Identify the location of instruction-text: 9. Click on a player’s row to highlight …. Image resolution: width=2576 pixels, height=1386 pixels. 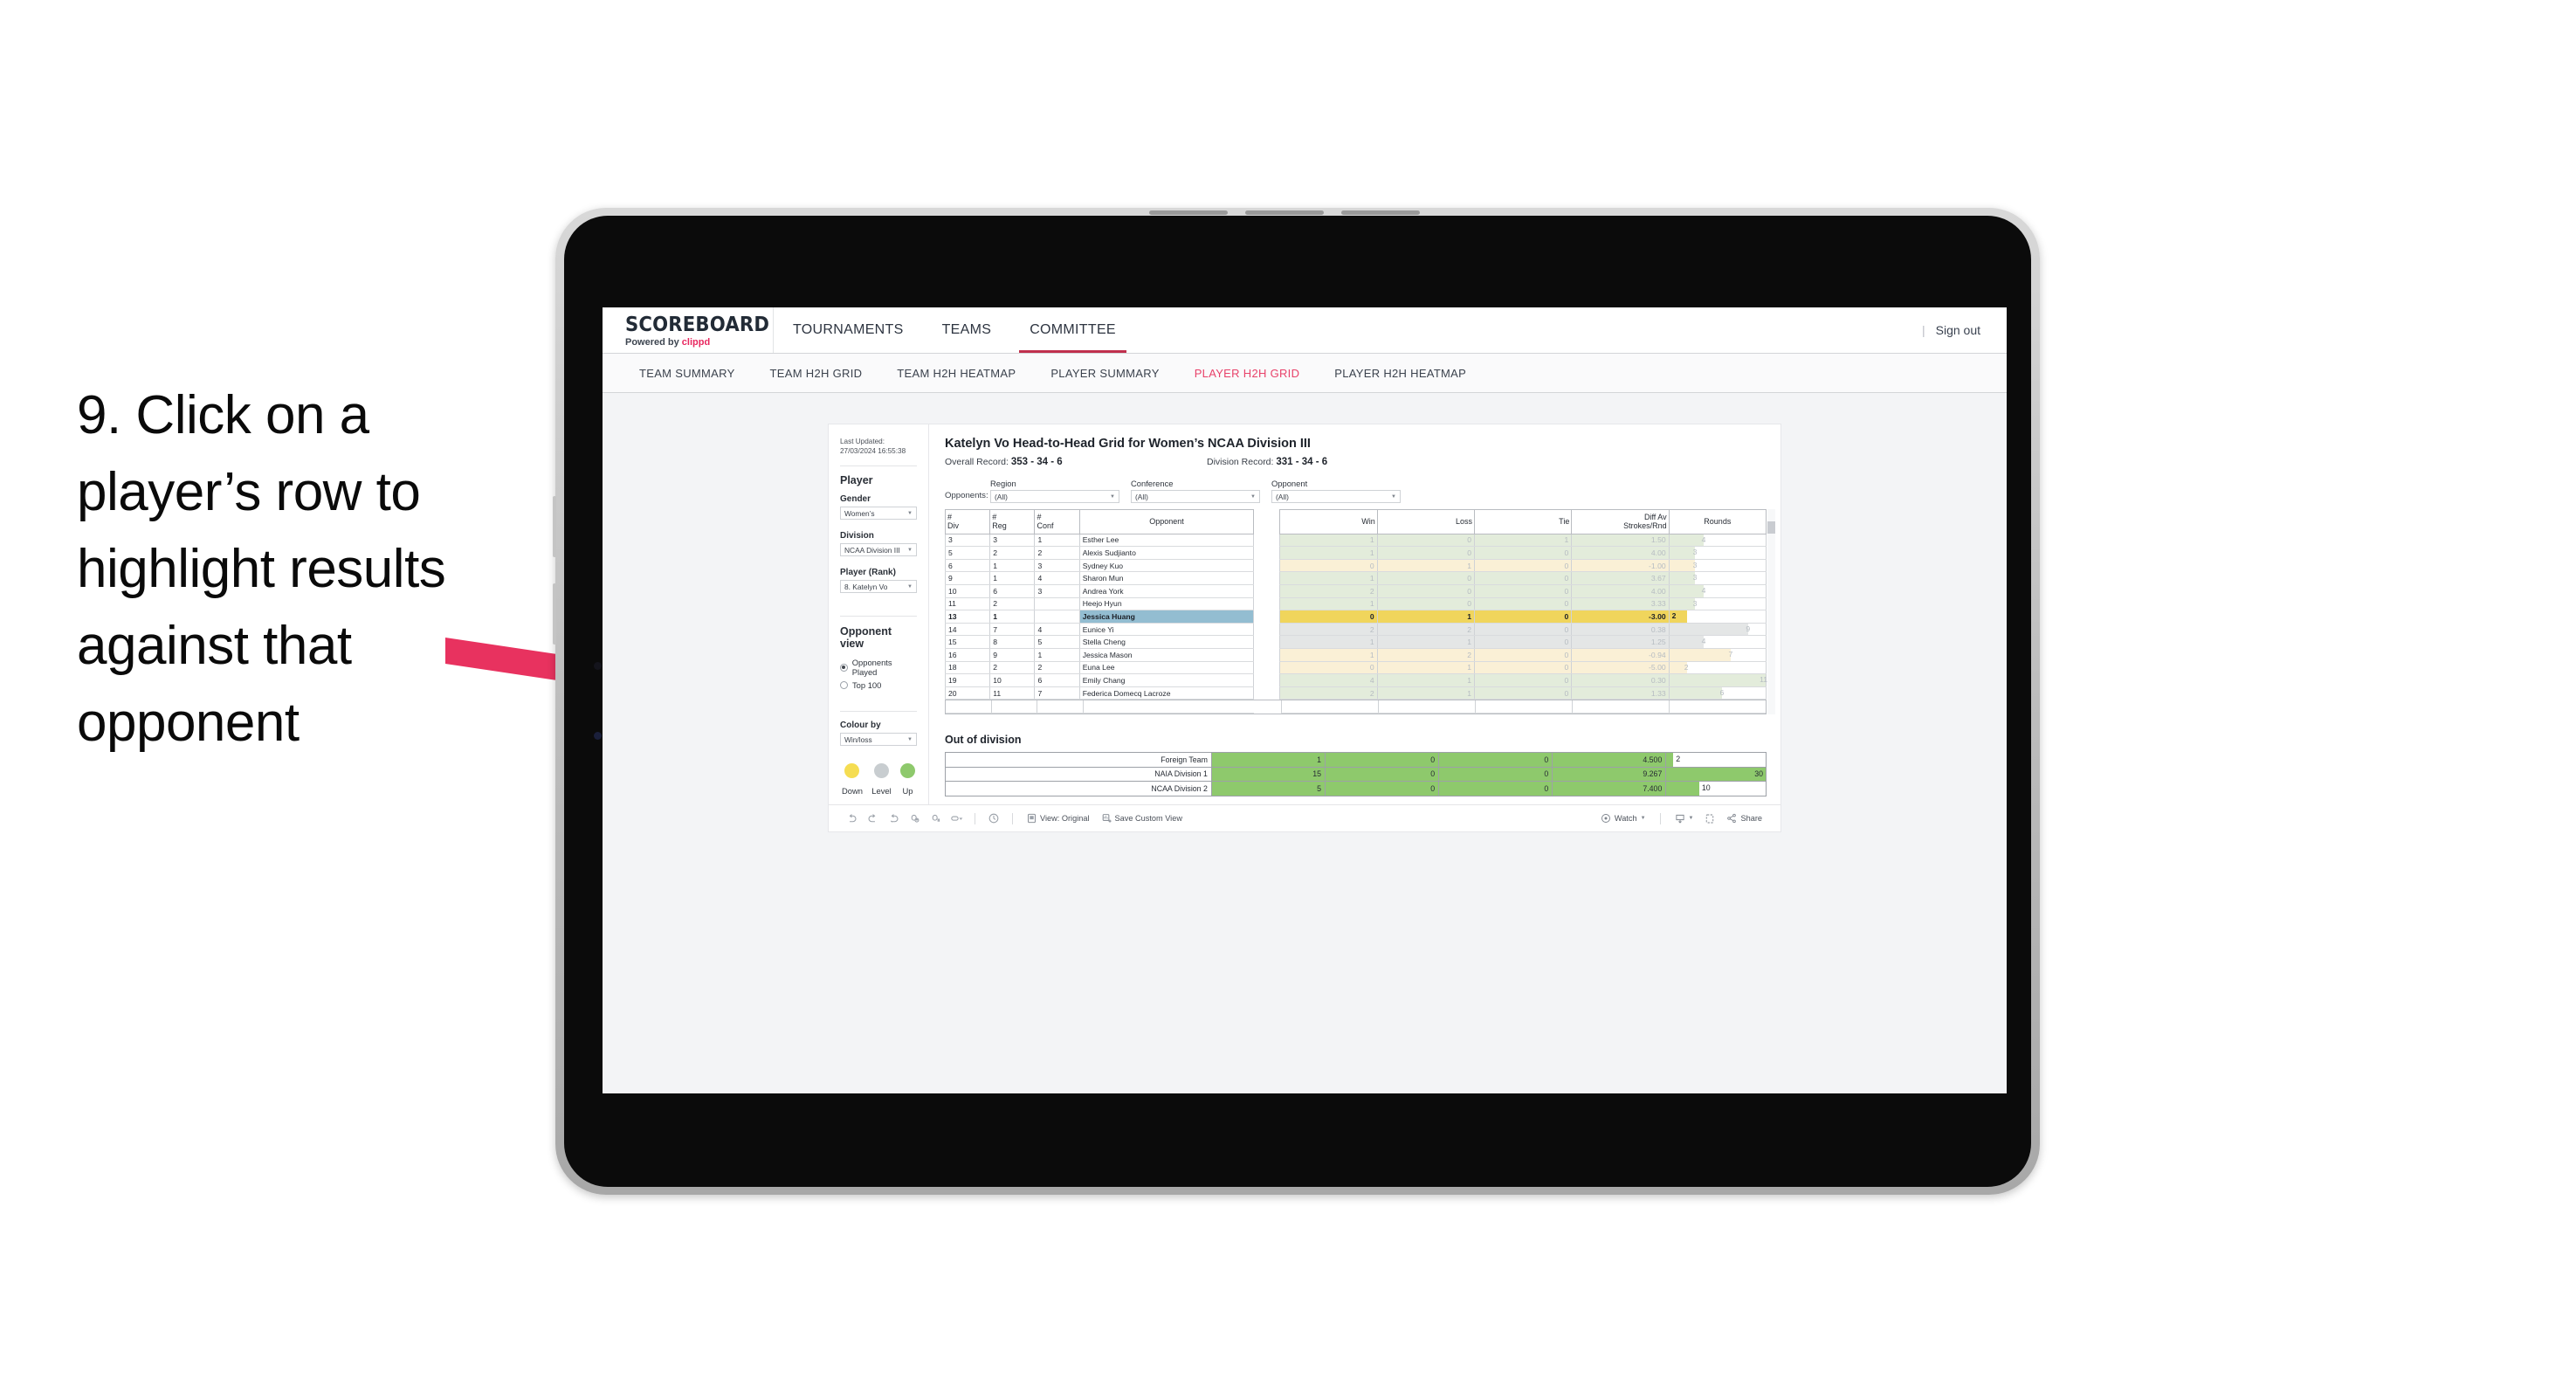
(261, 569).